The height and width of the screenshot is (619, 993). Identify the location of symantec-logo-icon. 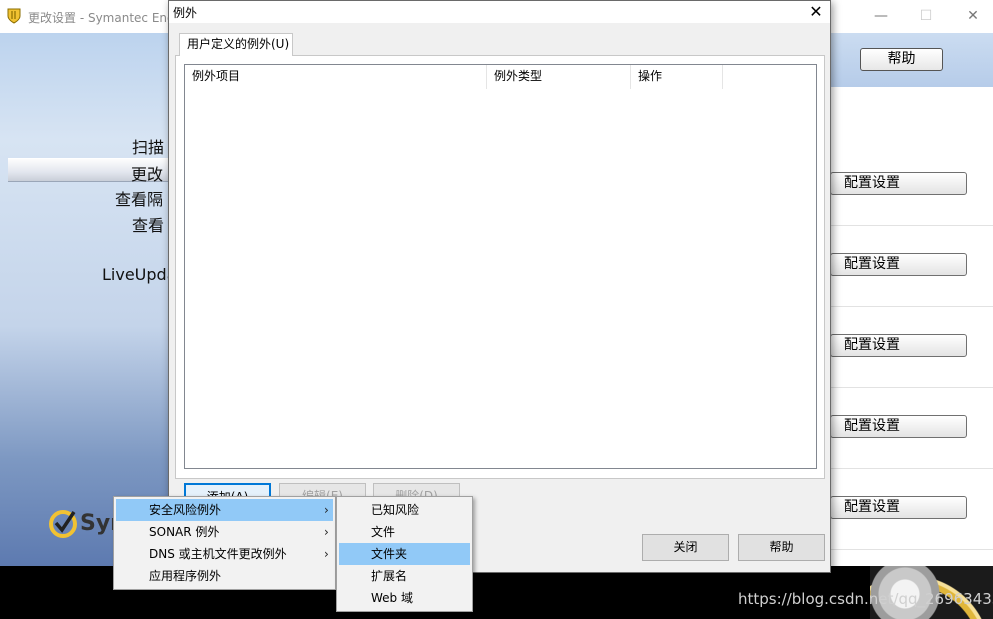
(63, 524).